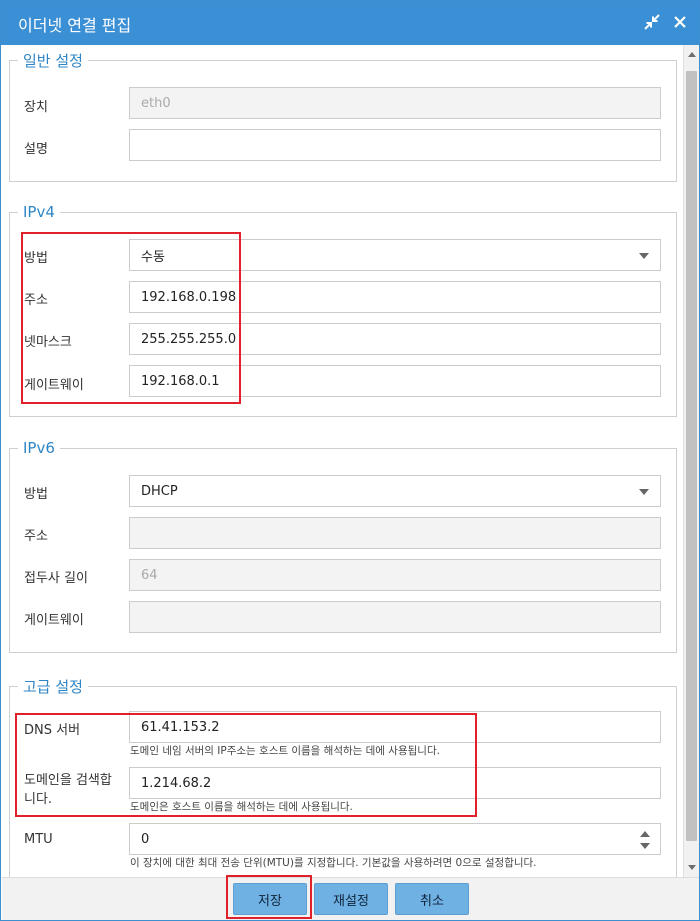 This screenshot has height=921, width=700. What do you see at coordinates (652, 22) in the screenshot?
I see `collapse-icon` at bounding box center [652, 22].